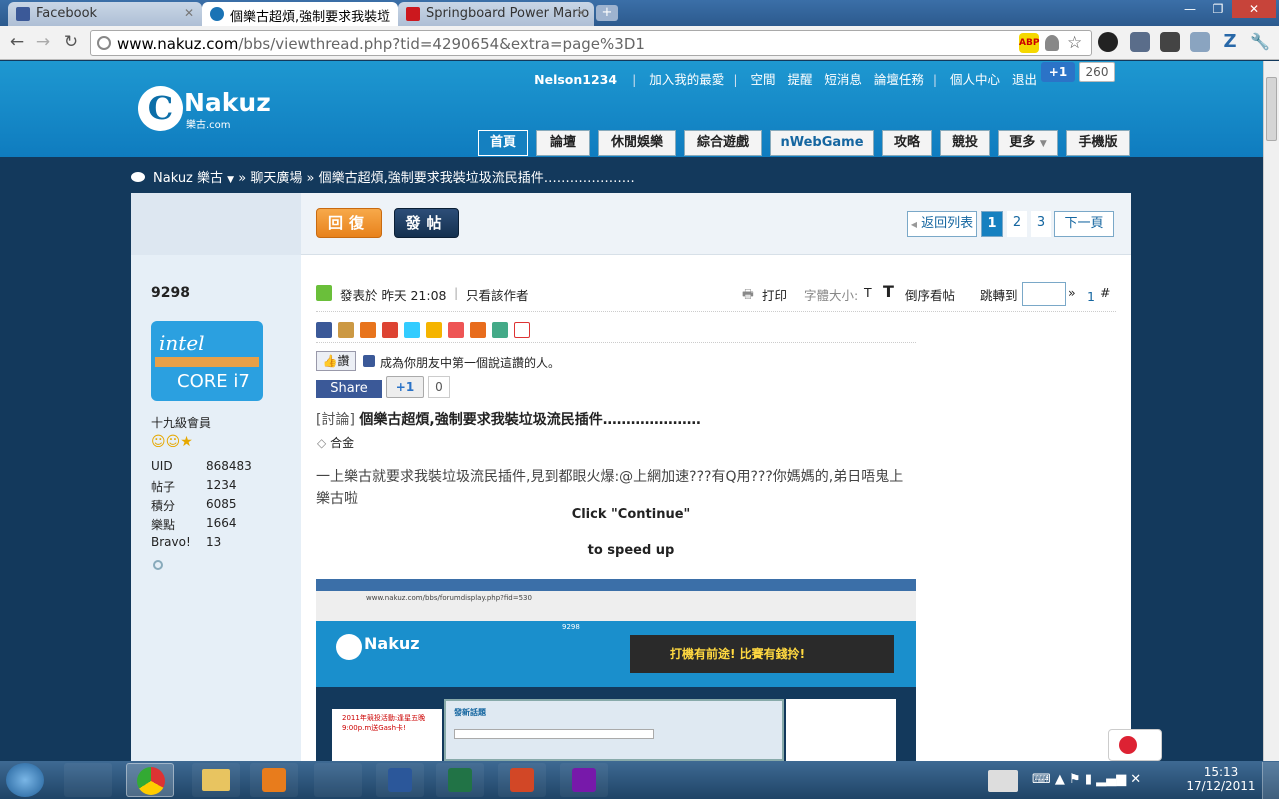  Describe the element at coordinates (335, 420) in the screenshot. I see `thread-tag: [討論]` at that location.